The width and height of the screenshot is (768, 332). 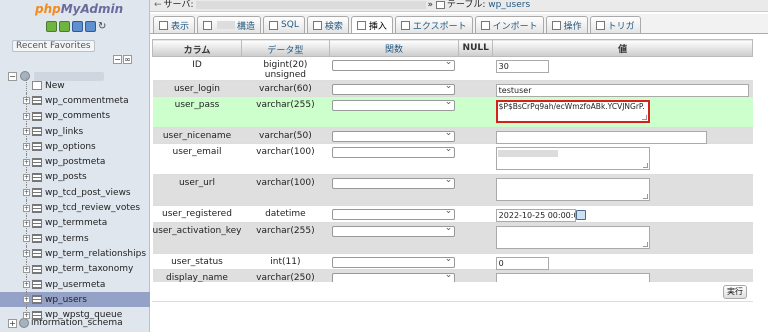 I want to click on user-url-textarea, so click(x=572, y=189).